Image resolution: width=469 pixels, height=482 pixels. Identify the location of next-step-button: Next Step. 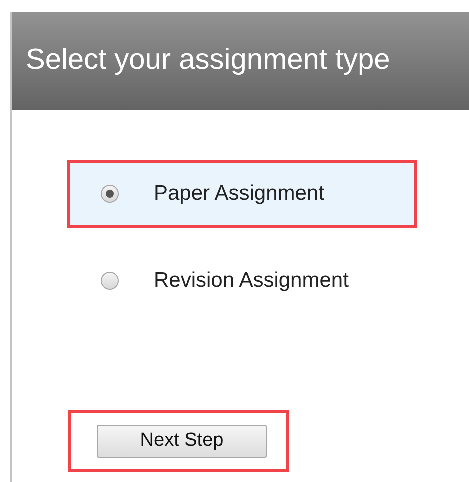
(182, 441).